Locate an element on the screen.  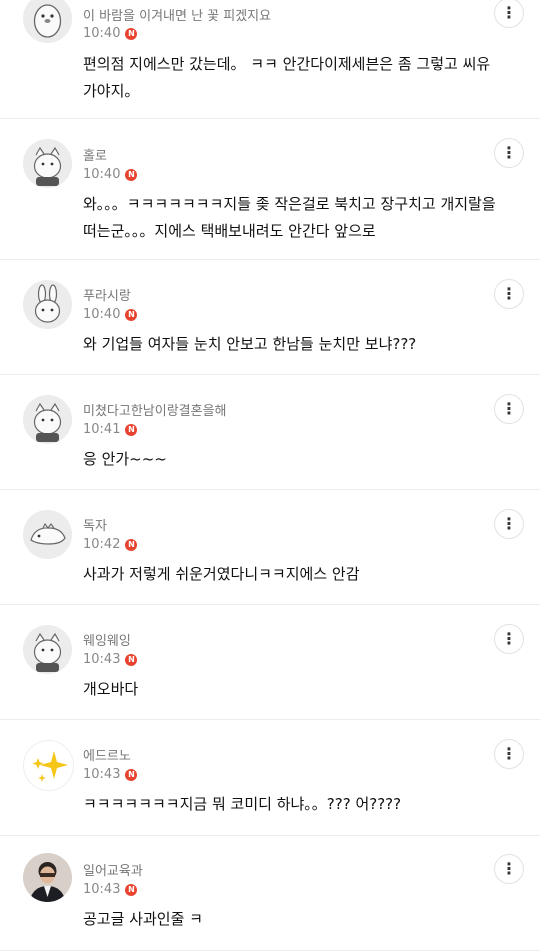
comment-text: 와 기업들 여자들 눈치 안보고 한남들 눈치만 보냐??? is located at coordinates (250, 344).